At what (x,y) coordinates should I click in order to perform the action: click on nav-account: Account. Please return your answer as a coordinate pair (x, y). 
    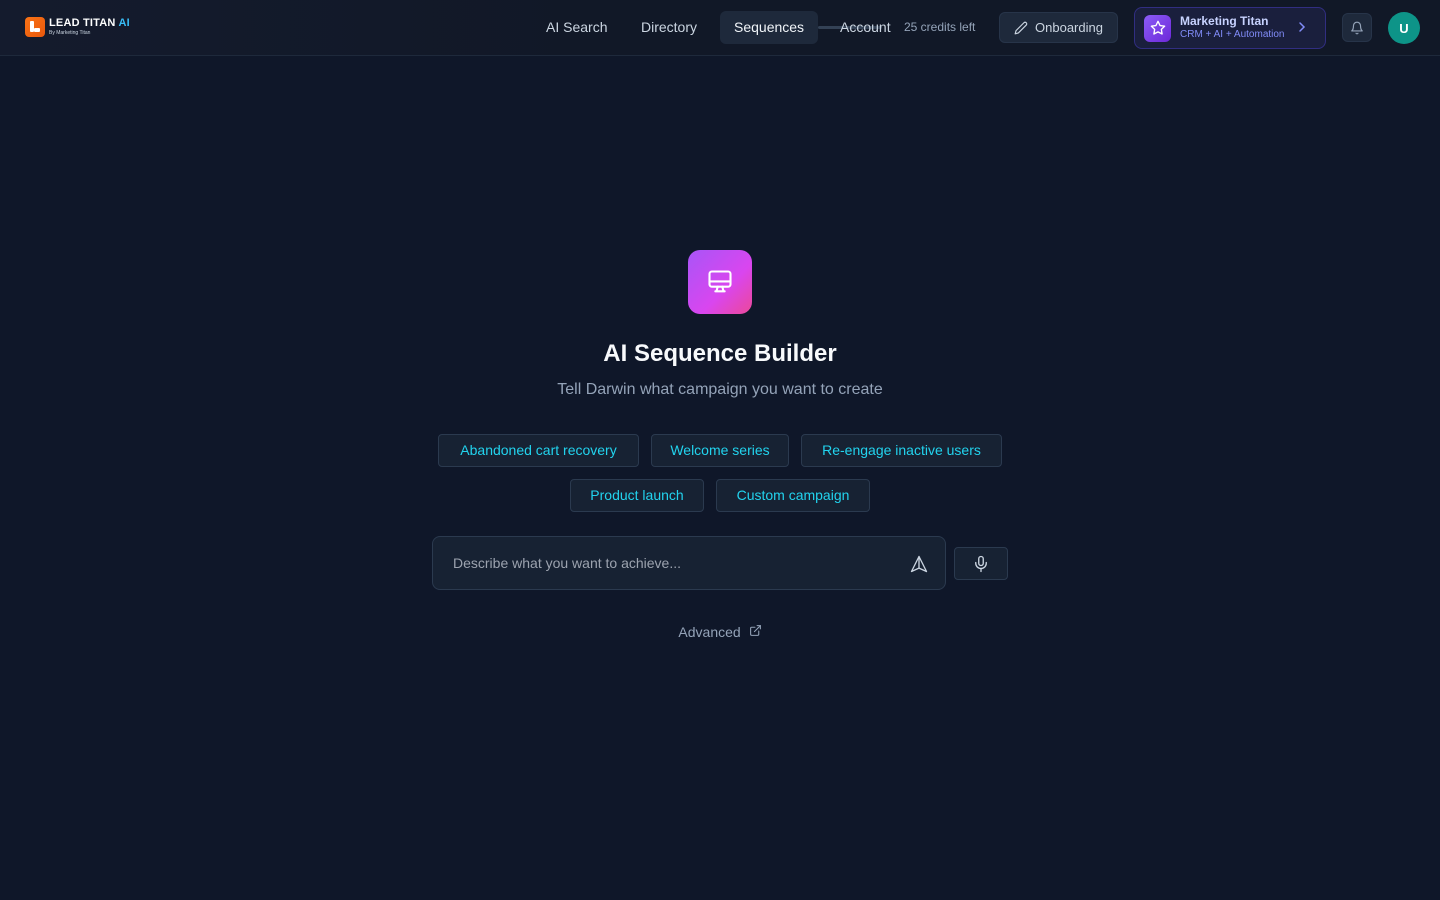
    Looking at the image, I should click on (865, 27).